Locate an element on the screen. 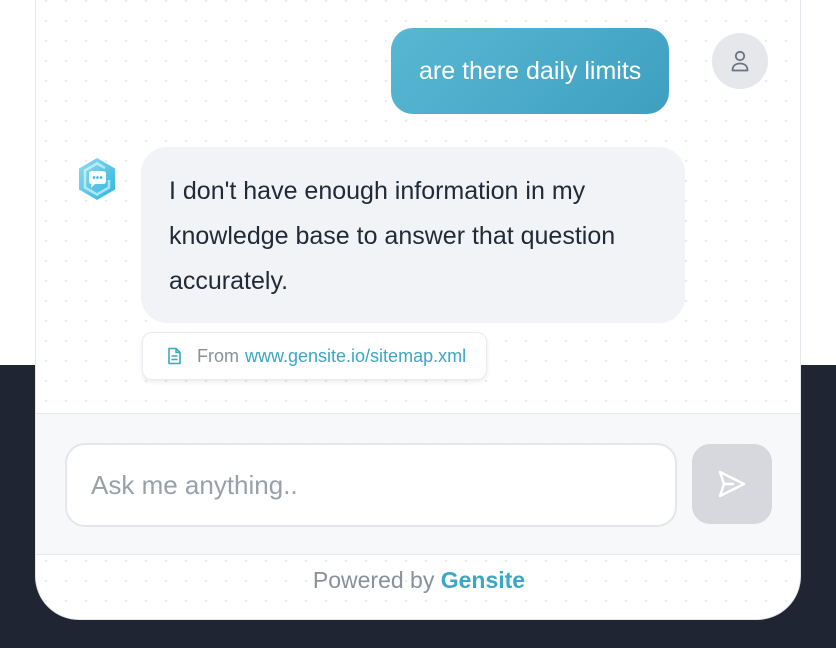 The width and height of the screenshot is (836, 648). send-icon is located at coordinates (732, 484).